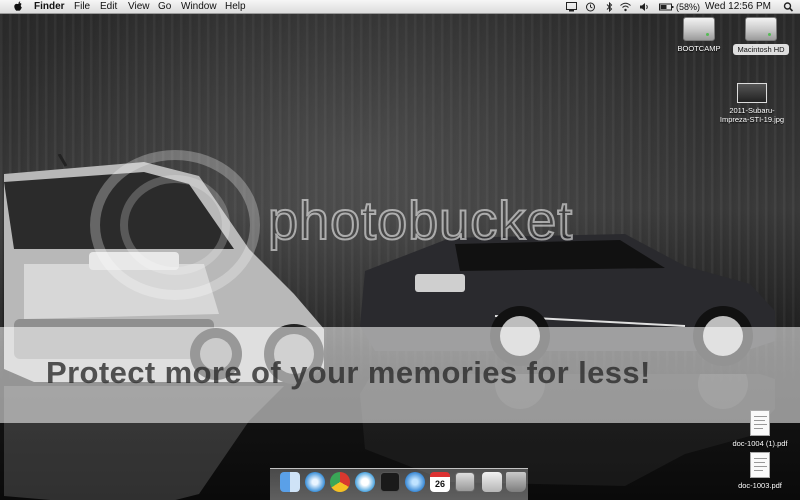  I want to click on desktop-icon-bootcamp: BOOTCAMP, so click(699, 35).